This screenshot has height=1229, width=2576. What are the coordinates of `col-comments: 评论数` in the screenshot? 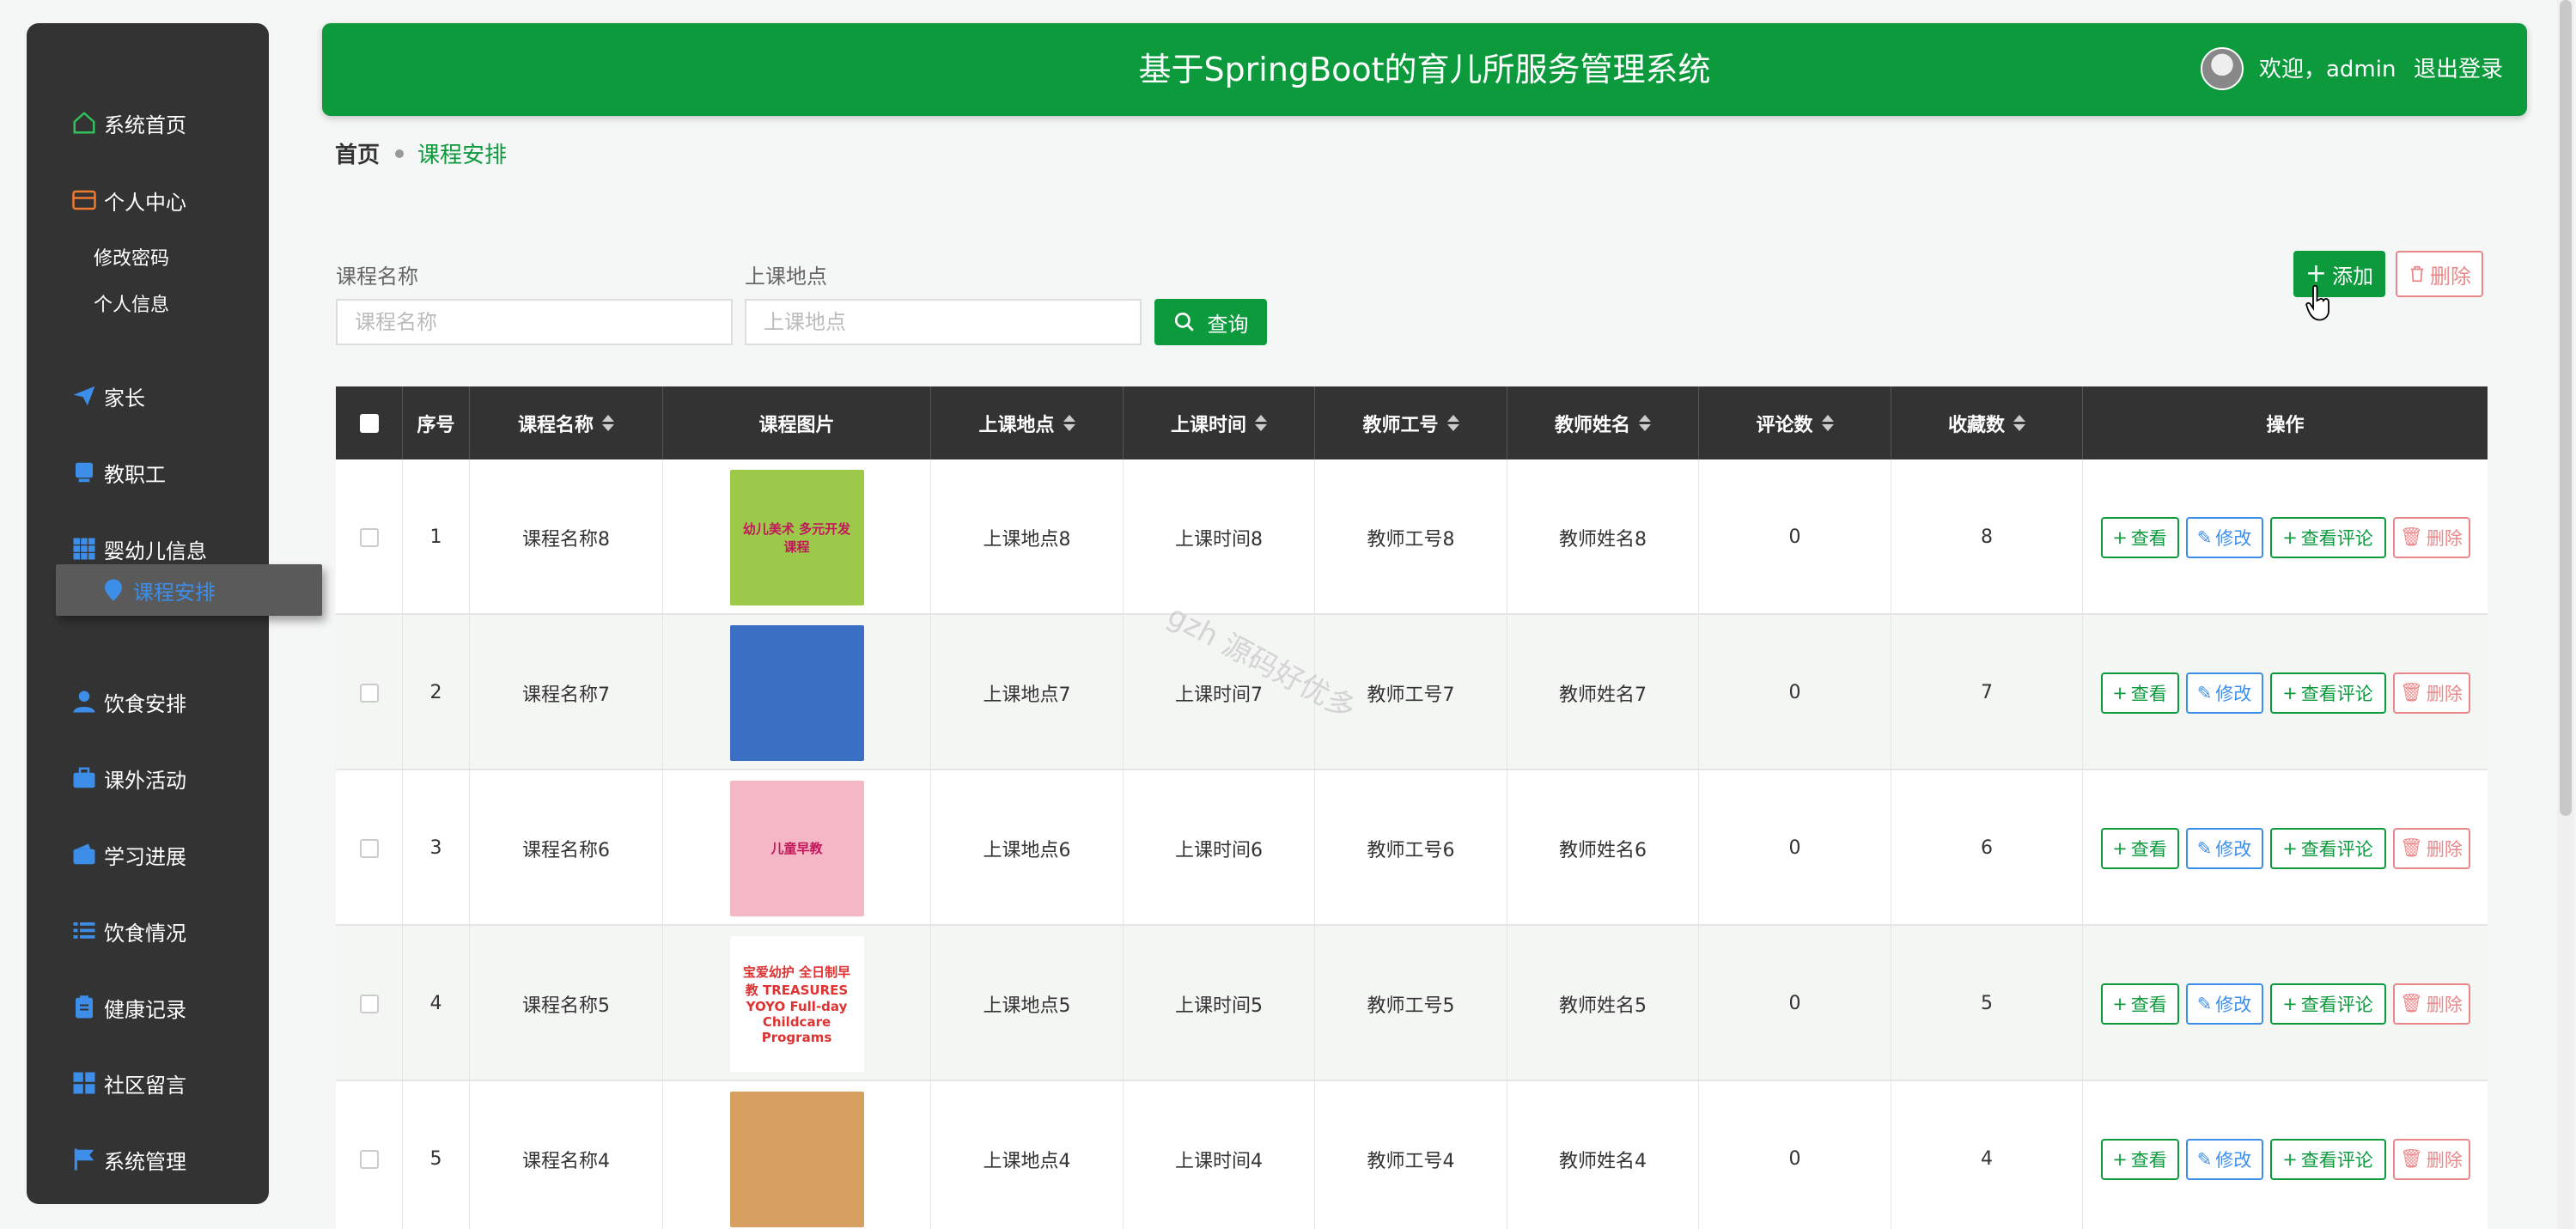 It's located at (1795, 422).